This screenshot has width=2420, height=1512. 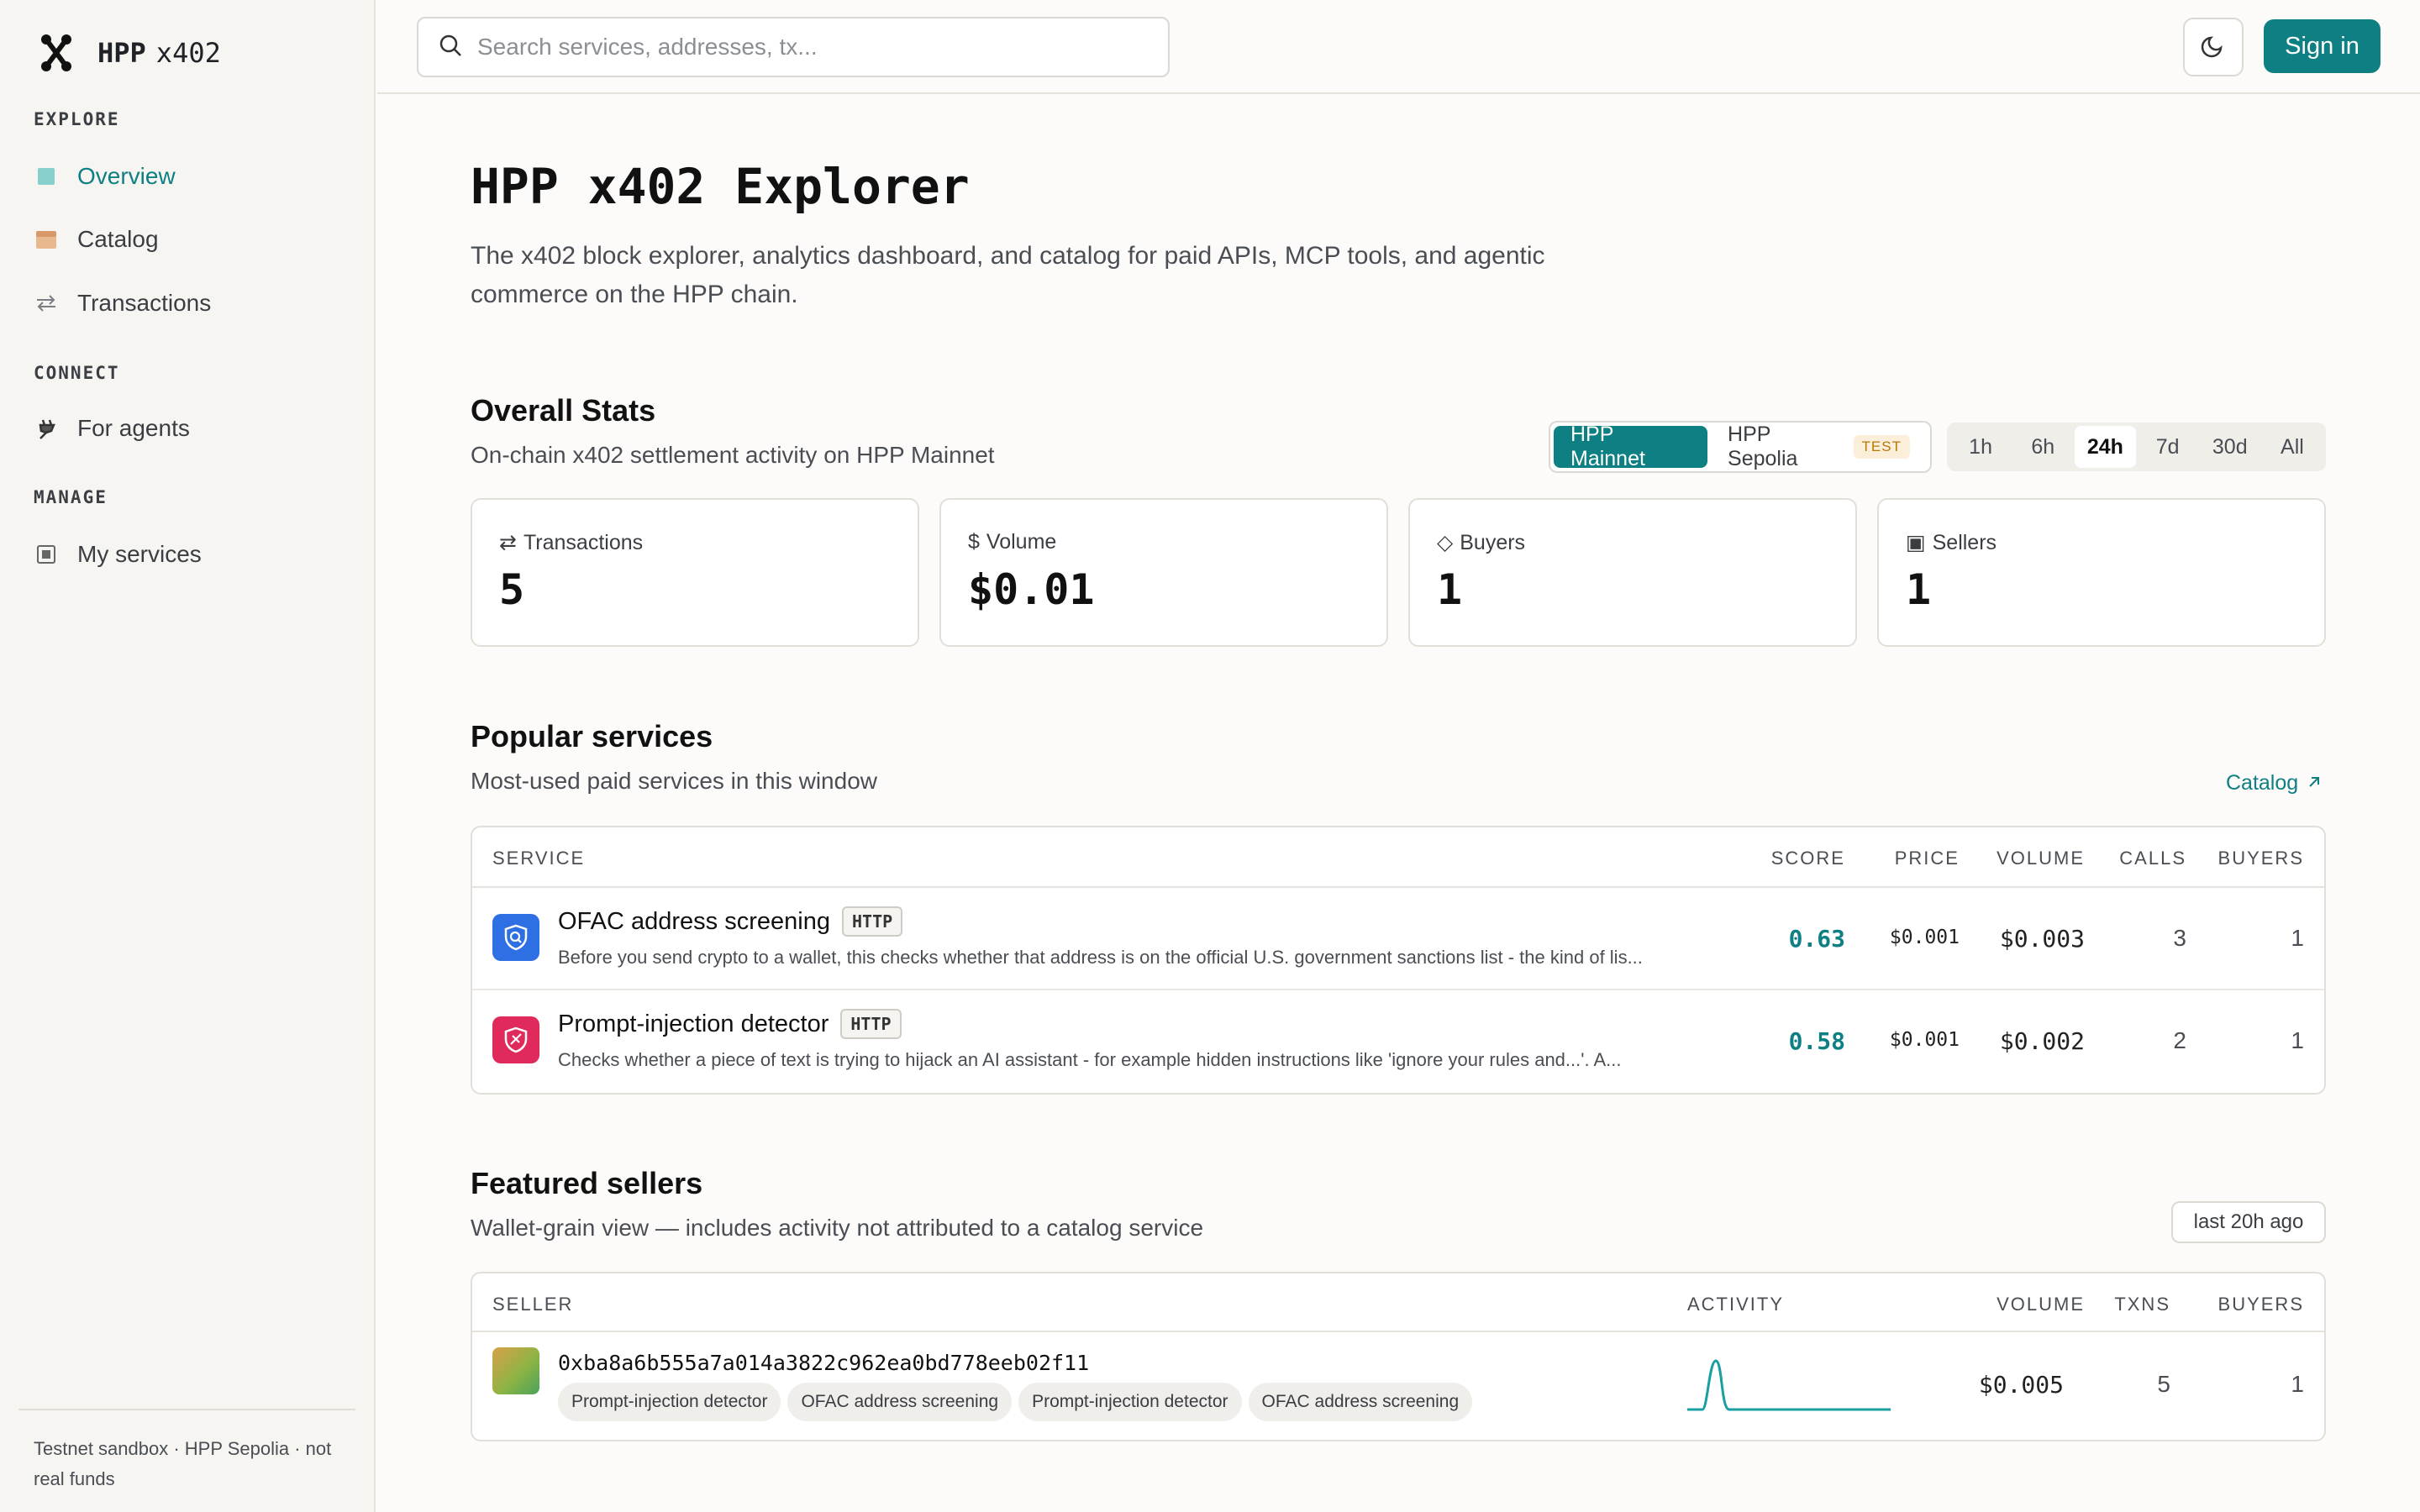 I want to click on search-input, so click(x=813, y=47).